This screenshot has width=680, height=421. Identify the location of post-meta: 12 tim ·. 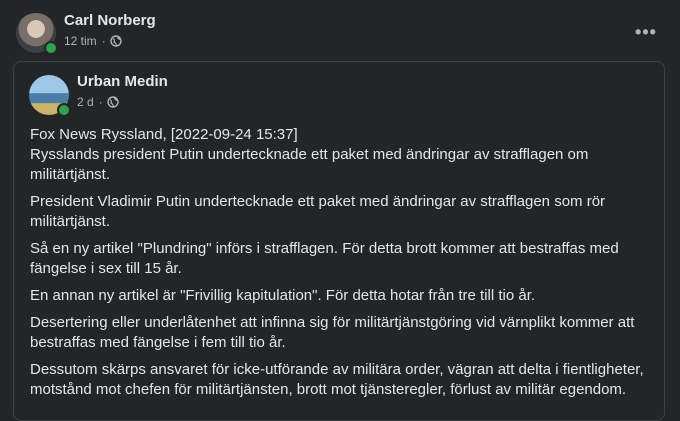
(93, 41).